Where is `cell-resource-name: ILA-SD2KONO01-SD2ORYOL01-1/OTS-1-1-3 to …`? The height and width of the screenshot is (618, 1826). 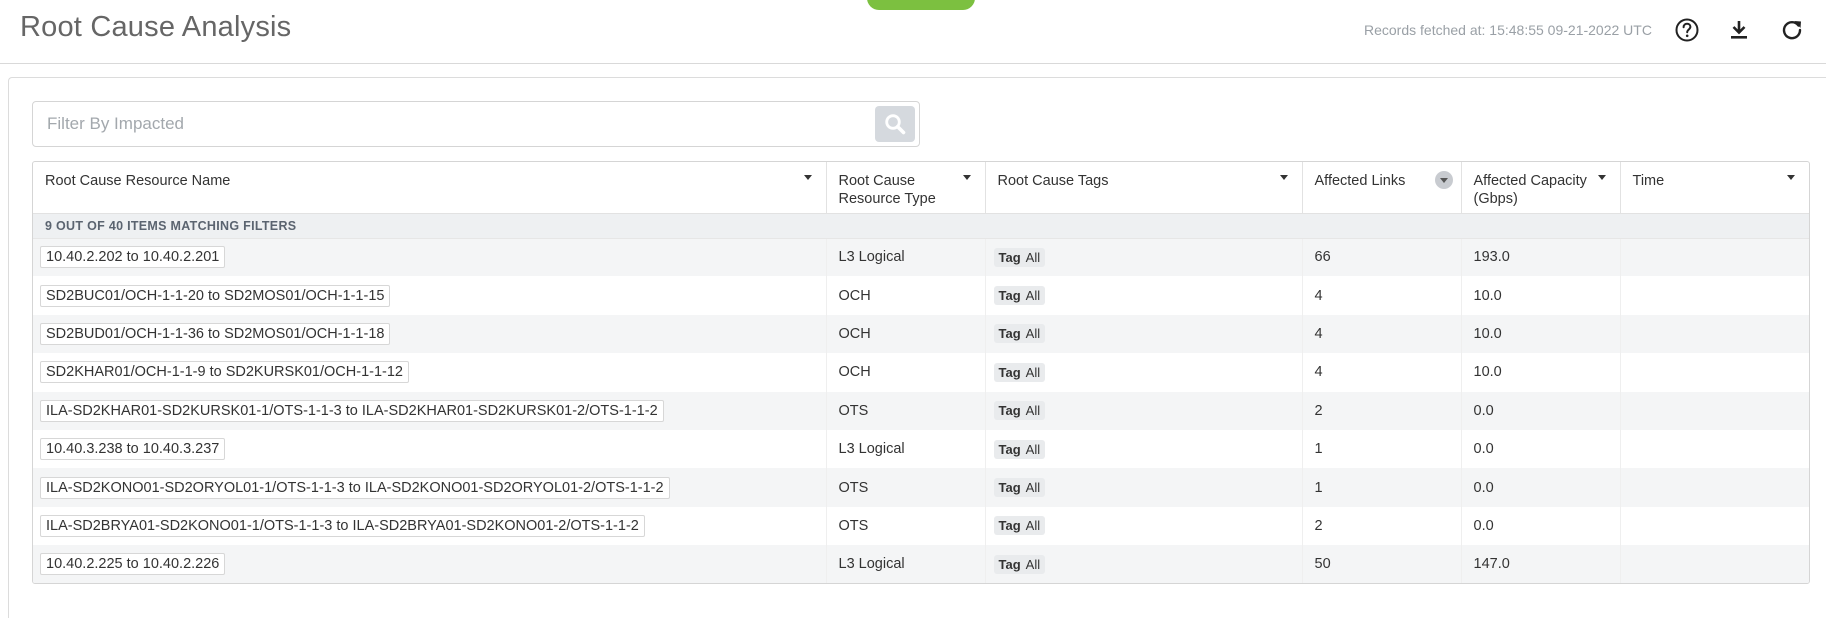 cell-resource-name: ILA-SD2KONO01-SD2ORYOL01-1/OTS-1-1-3 to … is located at coordinates (430, 487).